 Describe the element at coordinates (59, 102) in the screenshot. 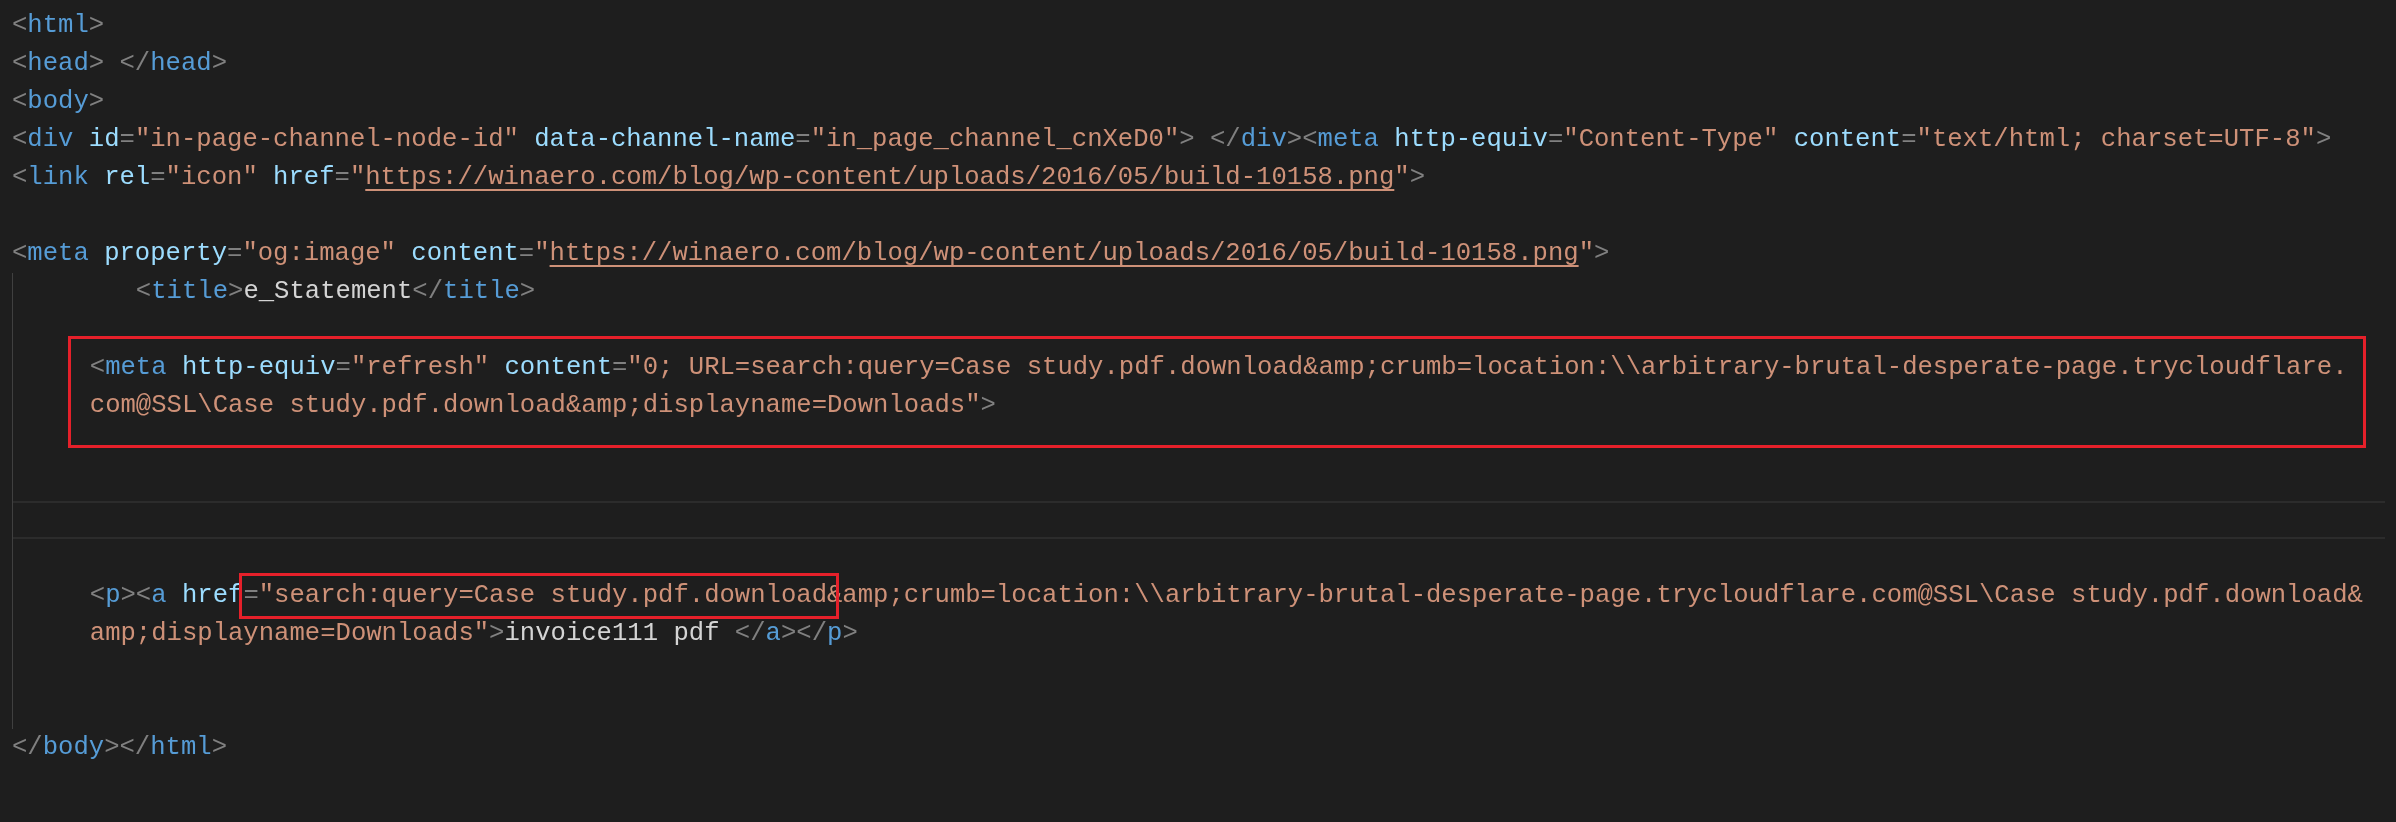

I see `code-line: <body>` at that location.